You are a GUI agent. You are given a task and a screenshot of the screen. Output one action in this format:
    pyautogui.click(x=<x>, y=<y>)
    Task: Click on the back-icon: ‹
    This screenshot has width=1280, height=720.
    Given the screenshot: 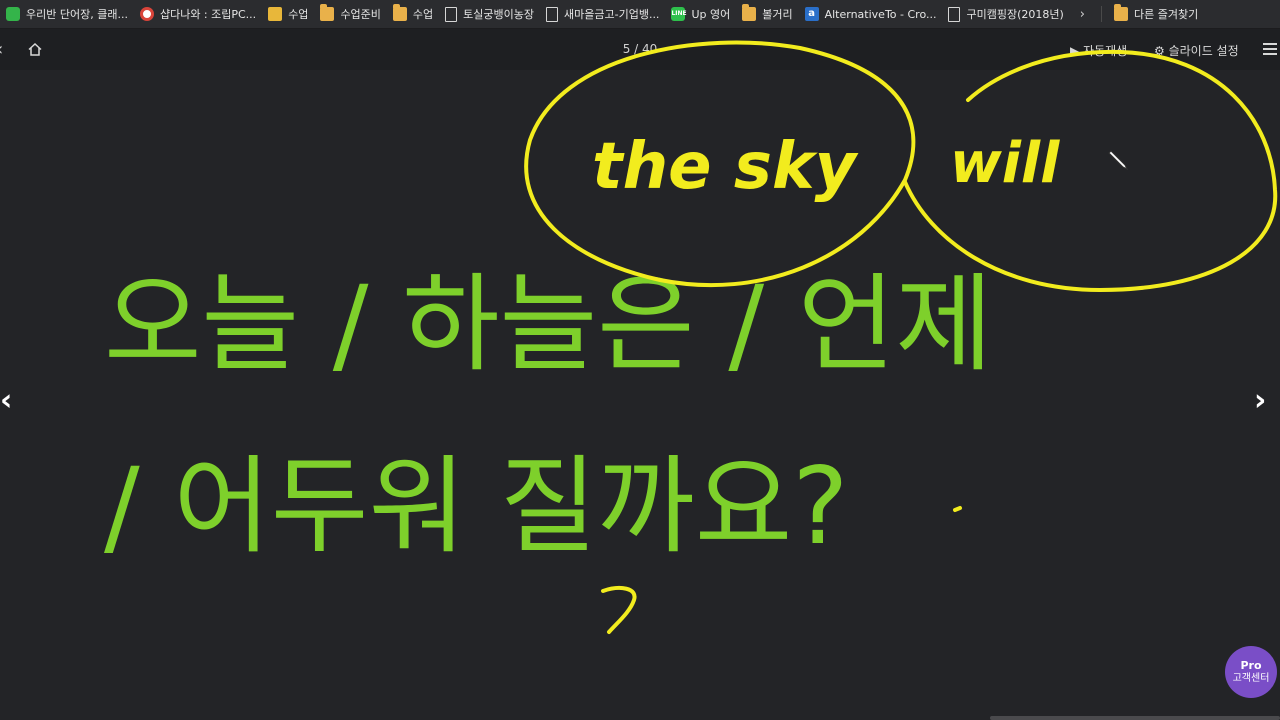 What is the action you would take?
    pyautogui.click(x=1, y=49)
    